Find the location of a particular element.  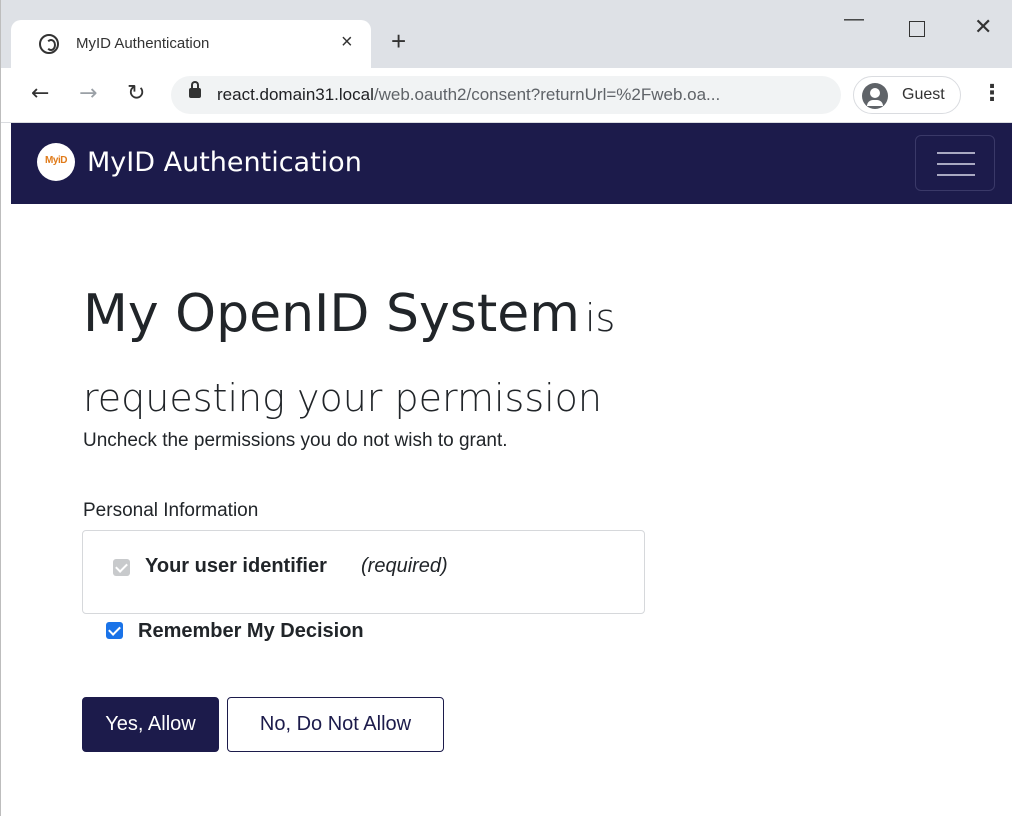

deny-button: No, Do Not Allow is located at coordinates (335, 724).